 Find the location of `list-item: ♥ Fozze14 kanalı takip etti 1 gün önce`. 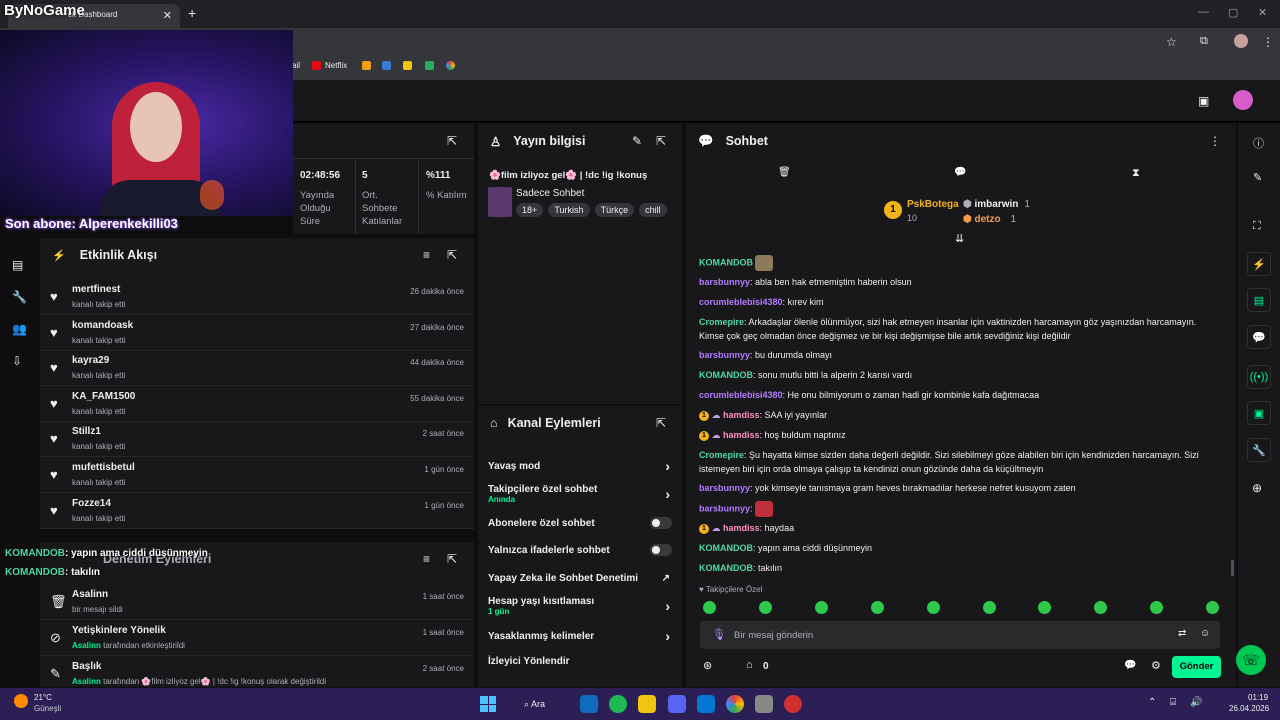

list-item: ♥ Fozze14 kanalı takip etti 1 gün önce is located at coordinates (257, 511).